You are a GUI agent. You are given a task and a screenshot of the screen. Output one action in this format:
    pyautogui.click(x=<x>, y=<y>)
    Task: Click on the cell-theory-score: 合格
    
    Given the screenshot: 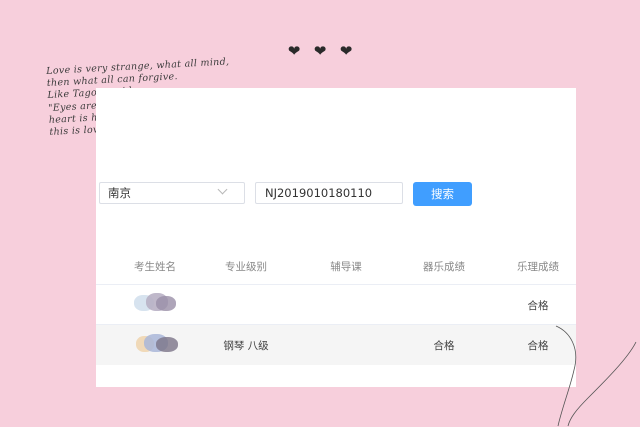 What is the action you would take?
    pyautogui.click(x=538, y=306)
    